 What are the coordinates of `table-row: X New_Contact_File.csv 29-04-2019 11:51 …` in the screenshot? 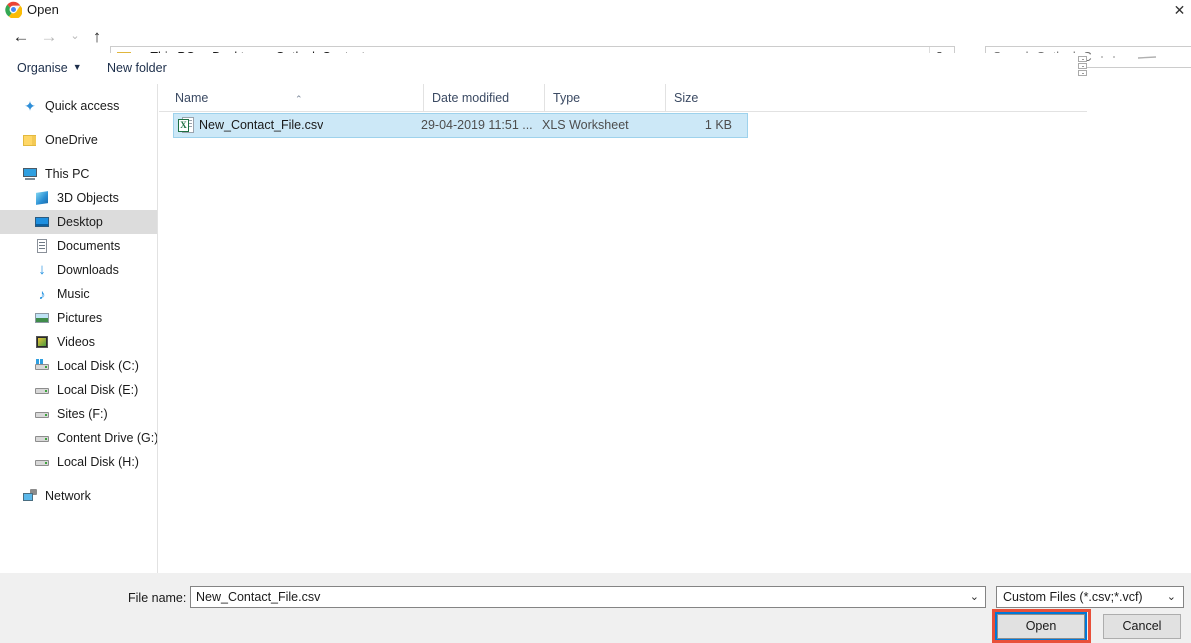 It's located at (460, 125).